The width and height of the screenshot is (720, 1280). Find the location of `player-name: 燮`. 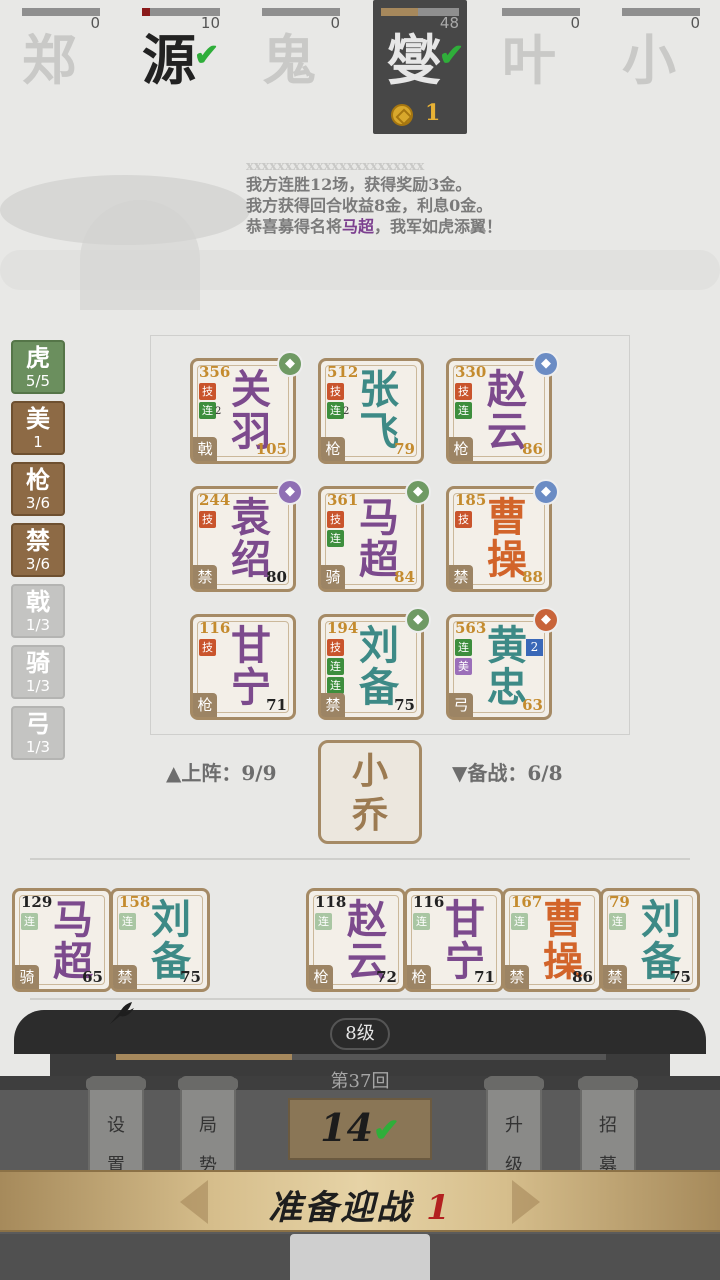

player-name: 燮 is located at coordinates (414, 60).